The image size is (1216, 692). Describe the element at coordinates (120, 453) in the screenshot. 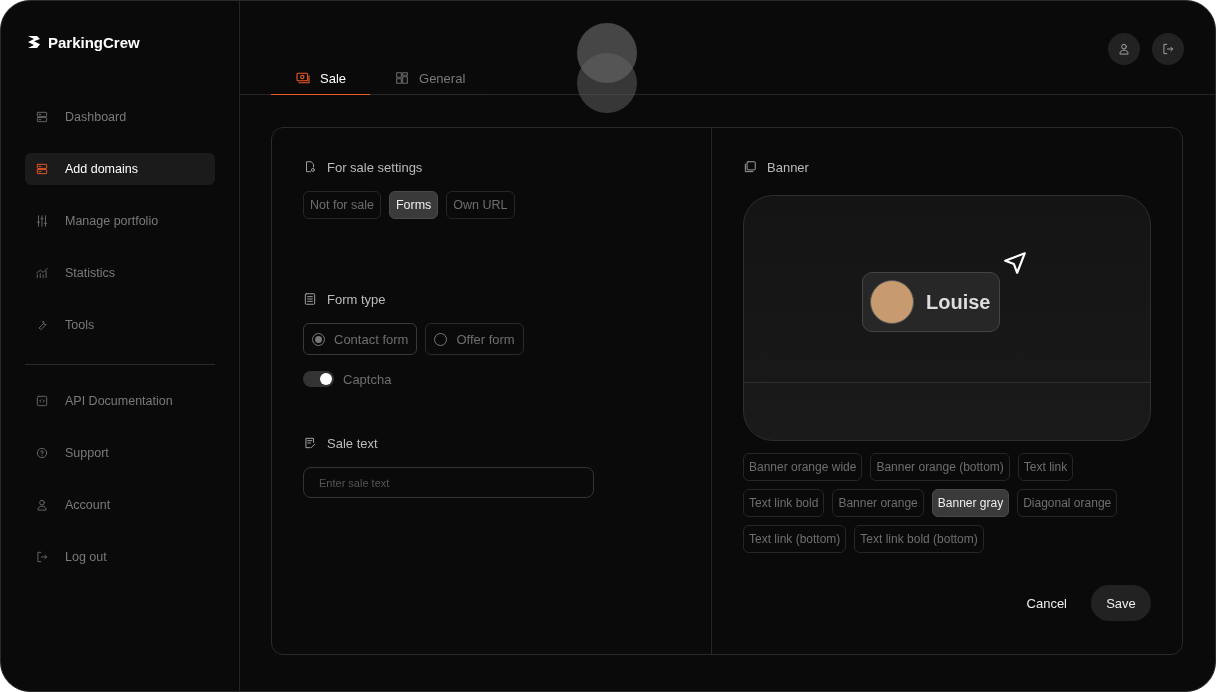

I see `sidebar-item: Support` at that location.